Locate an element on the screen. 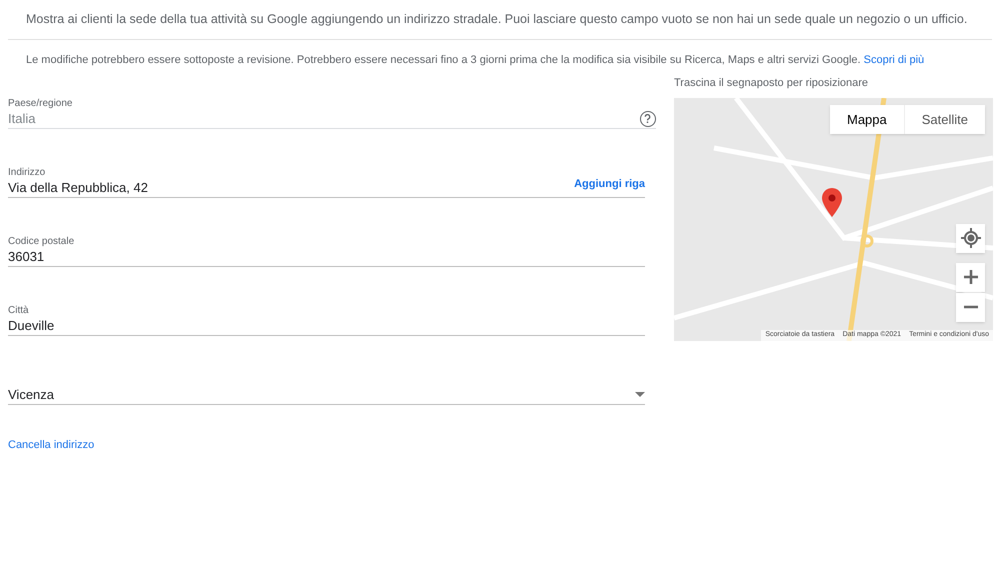 The height and width of the screenshot is (569, 1000). plus-icon is located at coordinates (971, 277).